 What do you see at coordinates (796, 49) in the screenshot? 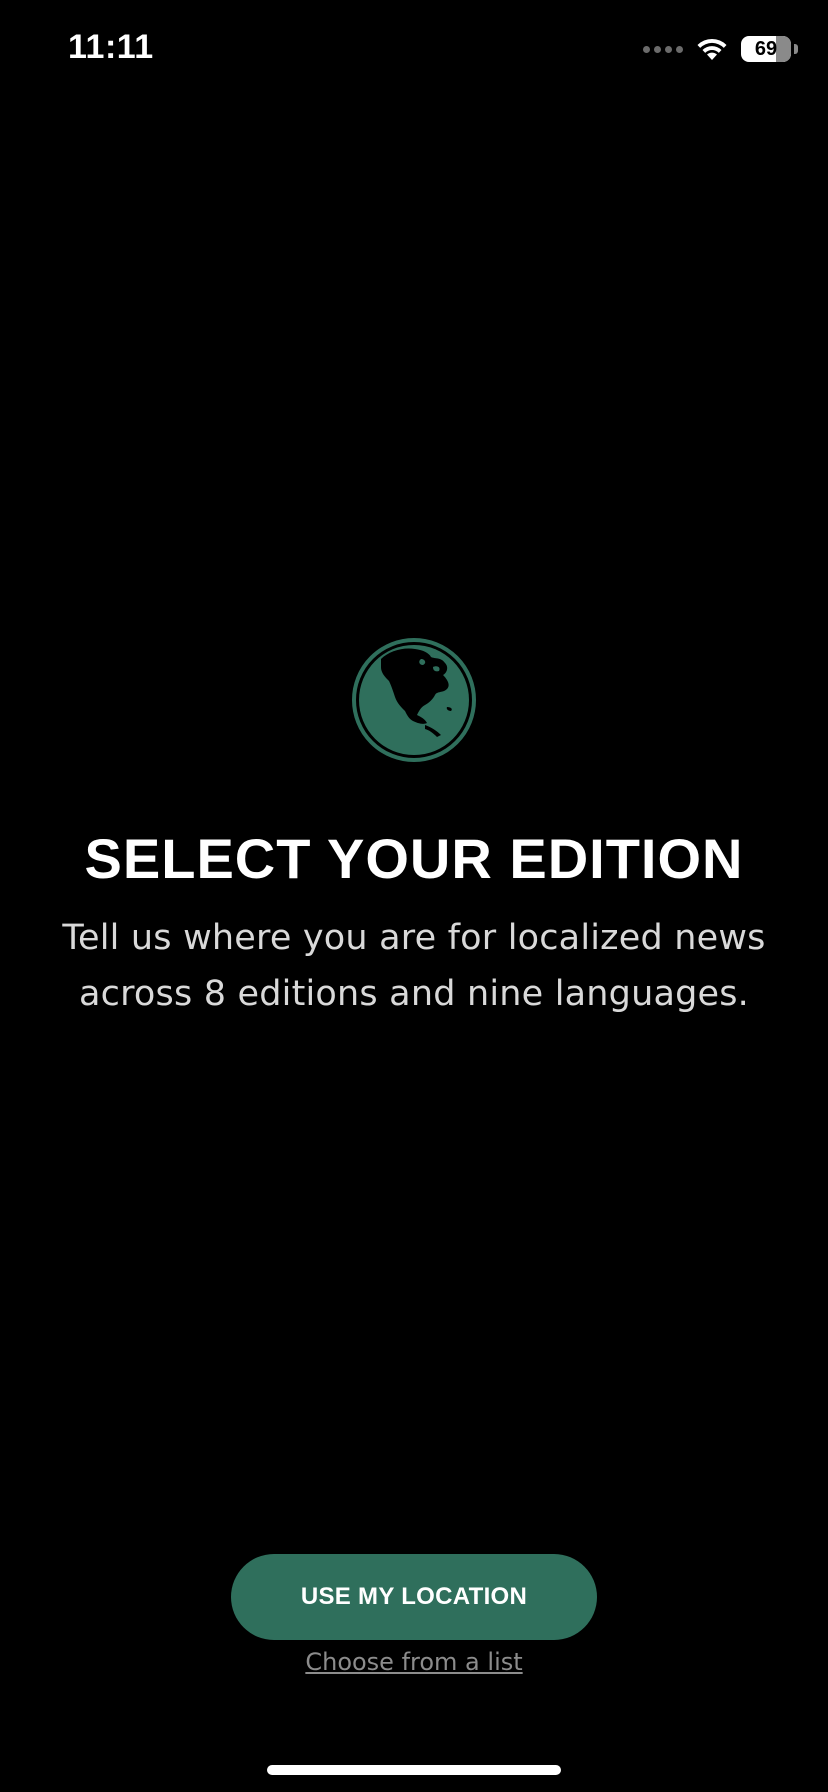
I see `battery-tip` at bounding box center [796, 49].